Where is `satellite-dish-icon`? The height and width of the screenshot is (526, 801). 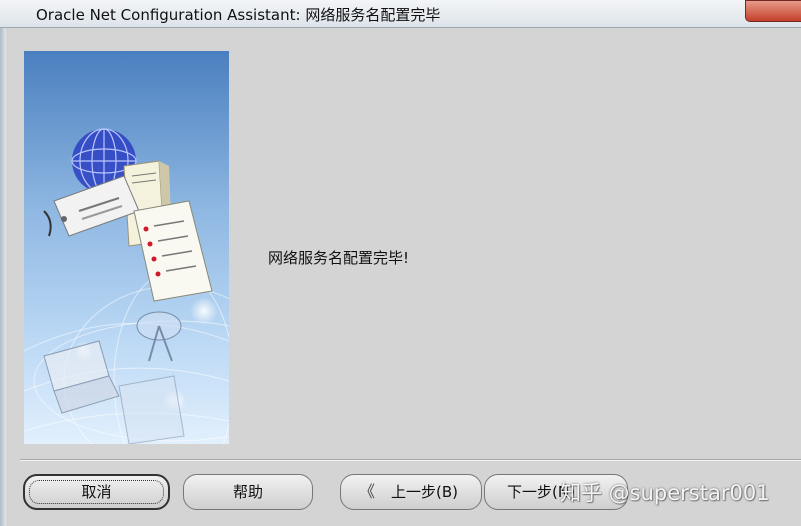
satellite-dish-icon is located at coordinates (159, 336).